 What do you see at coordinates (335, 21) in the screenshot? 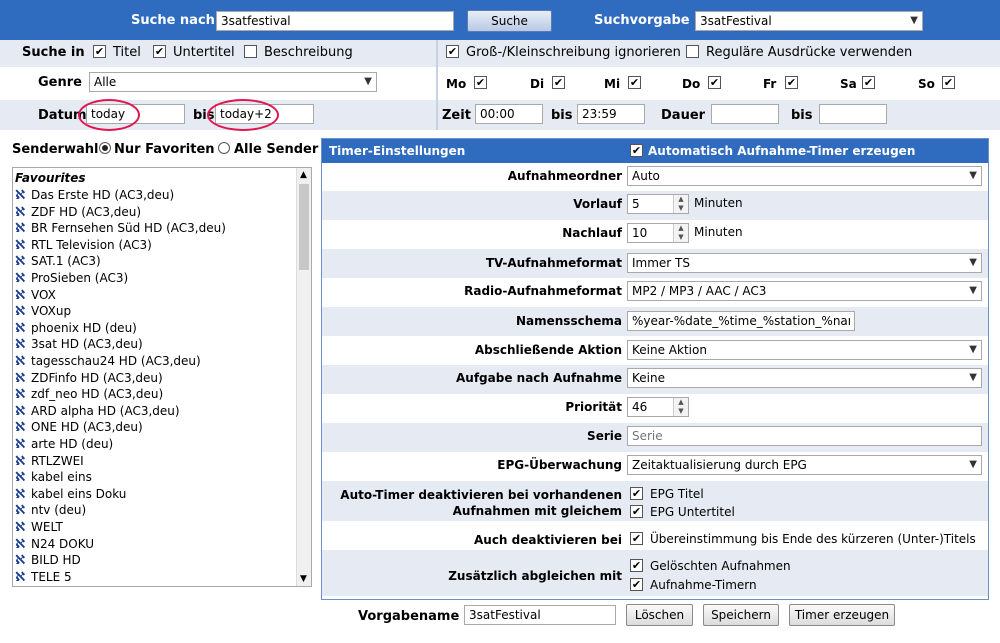
I see `search-input` at bounding box center [335, 21].